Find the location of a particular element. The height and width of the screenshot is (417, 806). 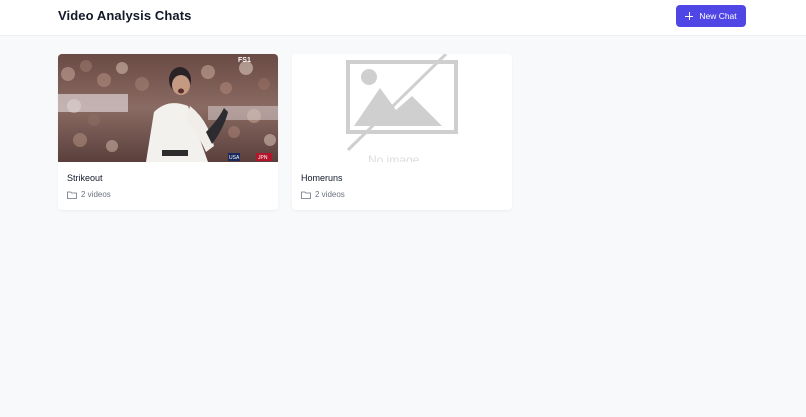

no-image-text: No image is located at coordinates (394, 157).